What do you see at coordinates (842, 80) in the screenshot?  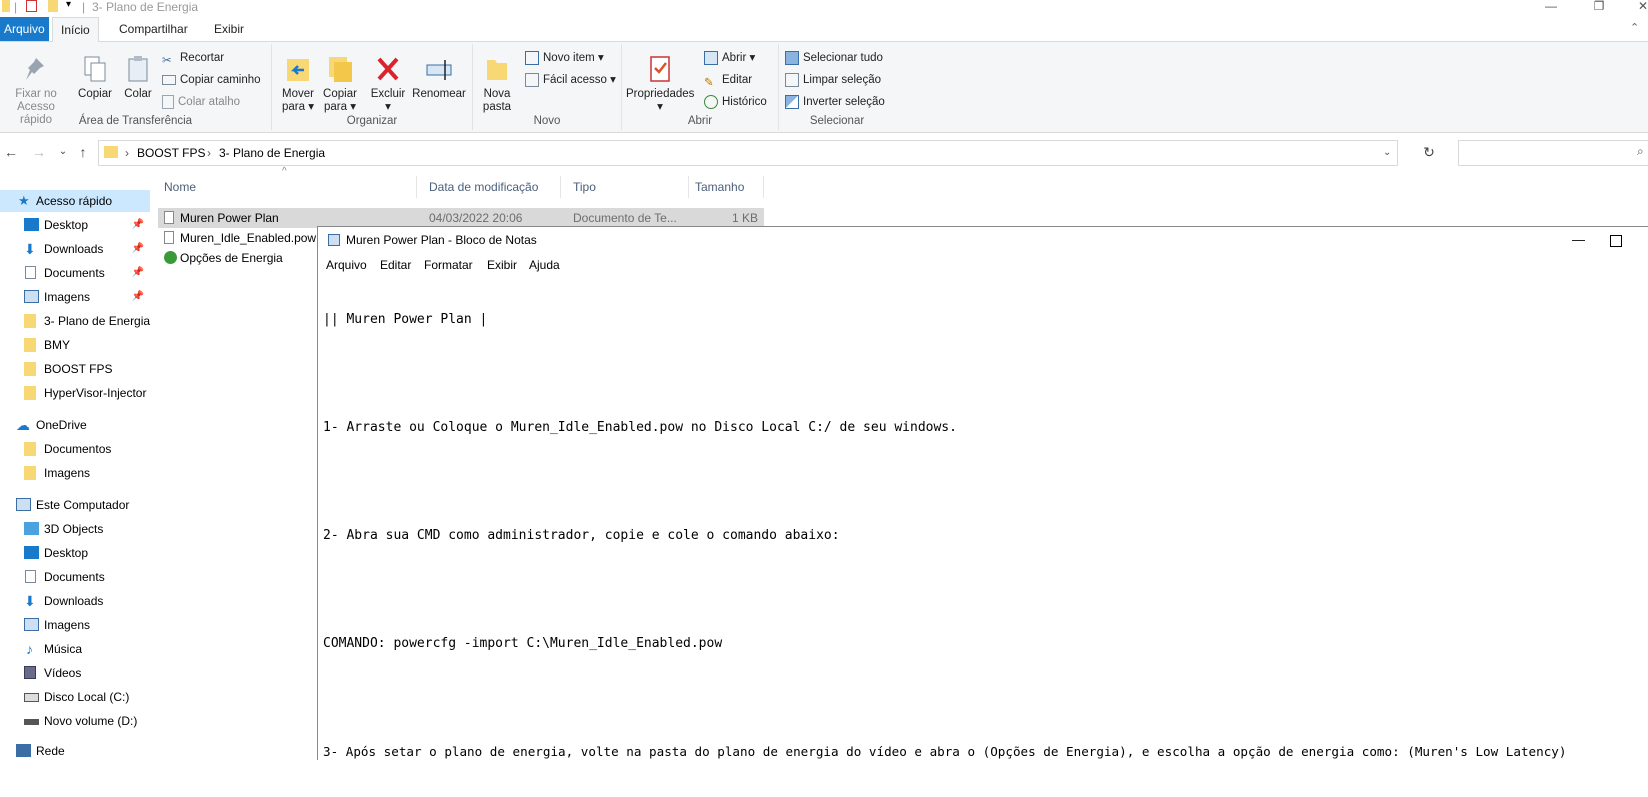 I see `select-none-label: Limpar seleção` at bounding box center [842, 80].